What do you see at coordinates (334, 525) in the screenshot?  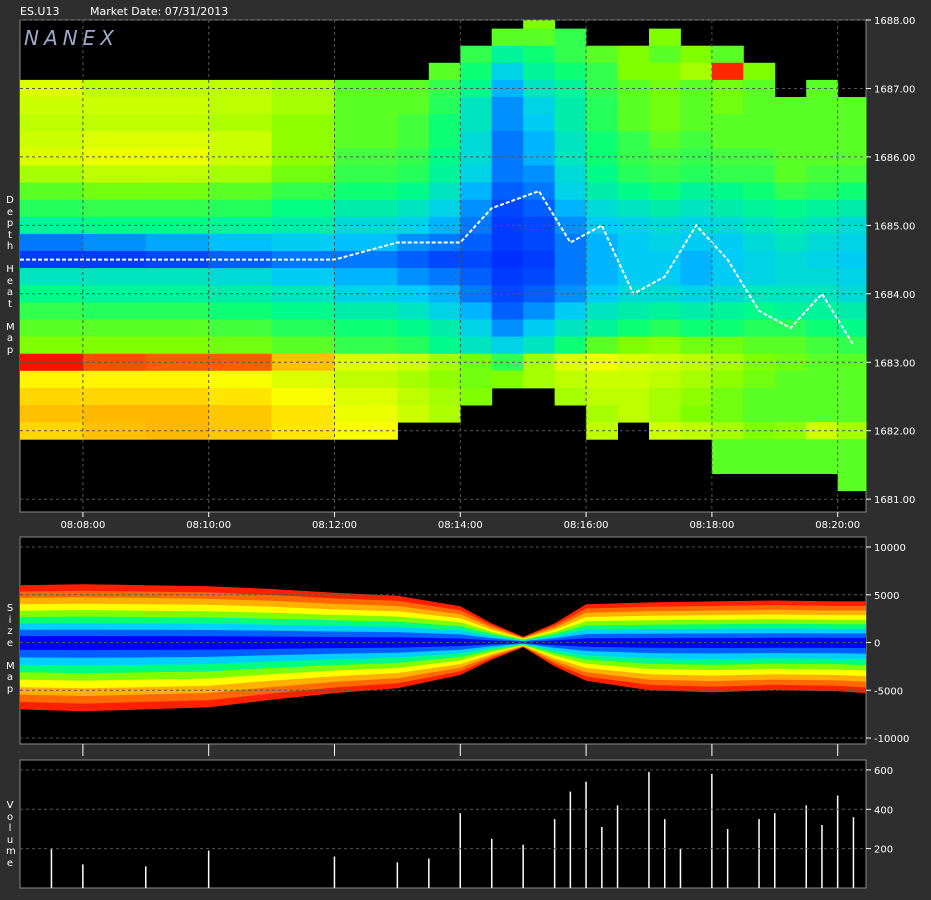 I see `x-tick-label: 08:12:00` at bounding box center [334, 525].